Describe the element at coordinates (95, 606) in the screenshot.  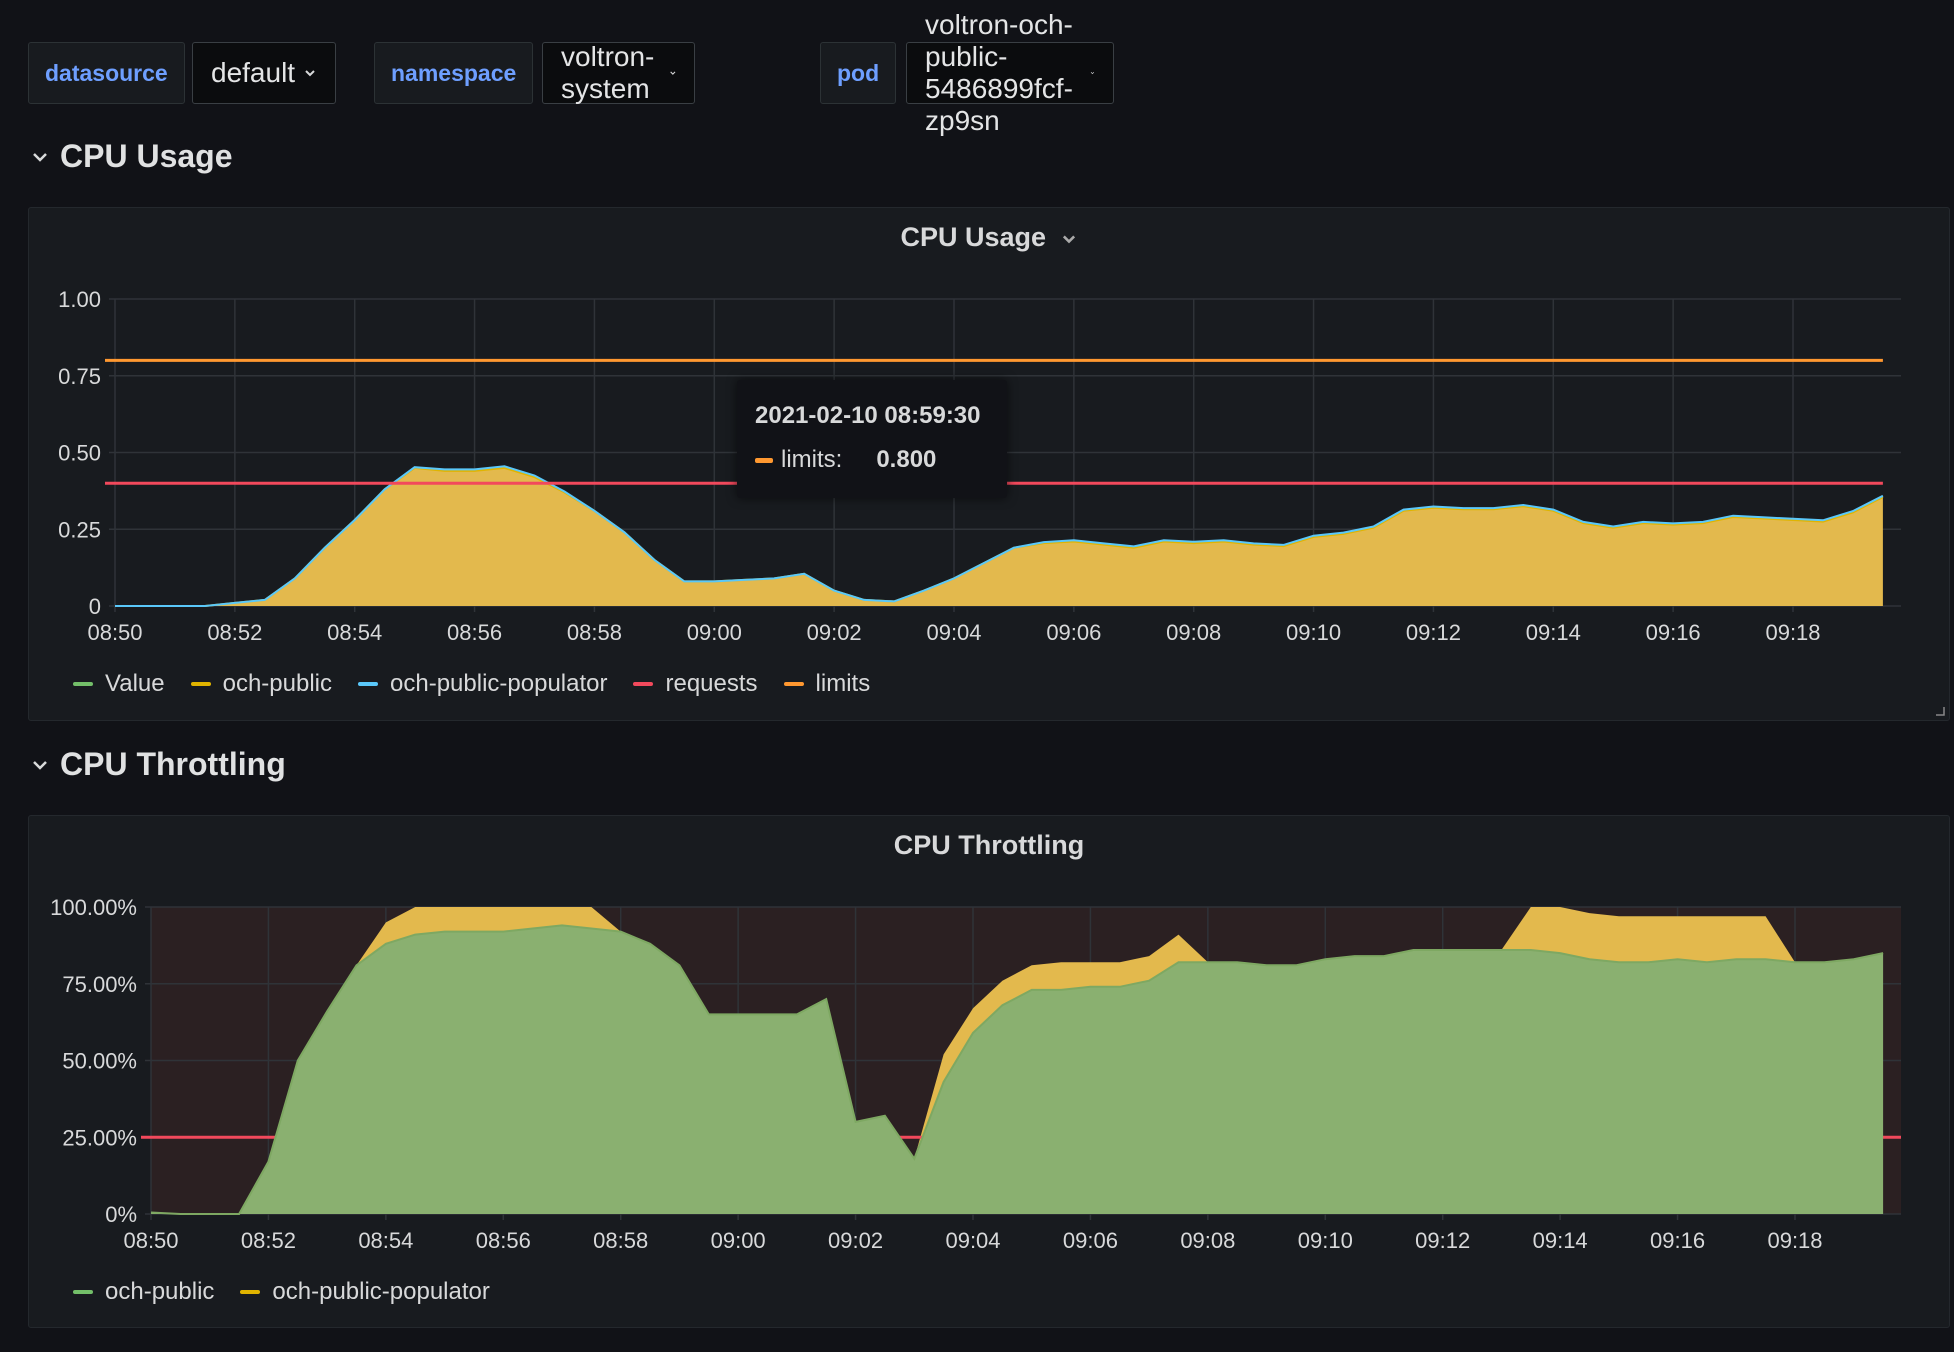
I see `y-tick-label: 0` at that location.